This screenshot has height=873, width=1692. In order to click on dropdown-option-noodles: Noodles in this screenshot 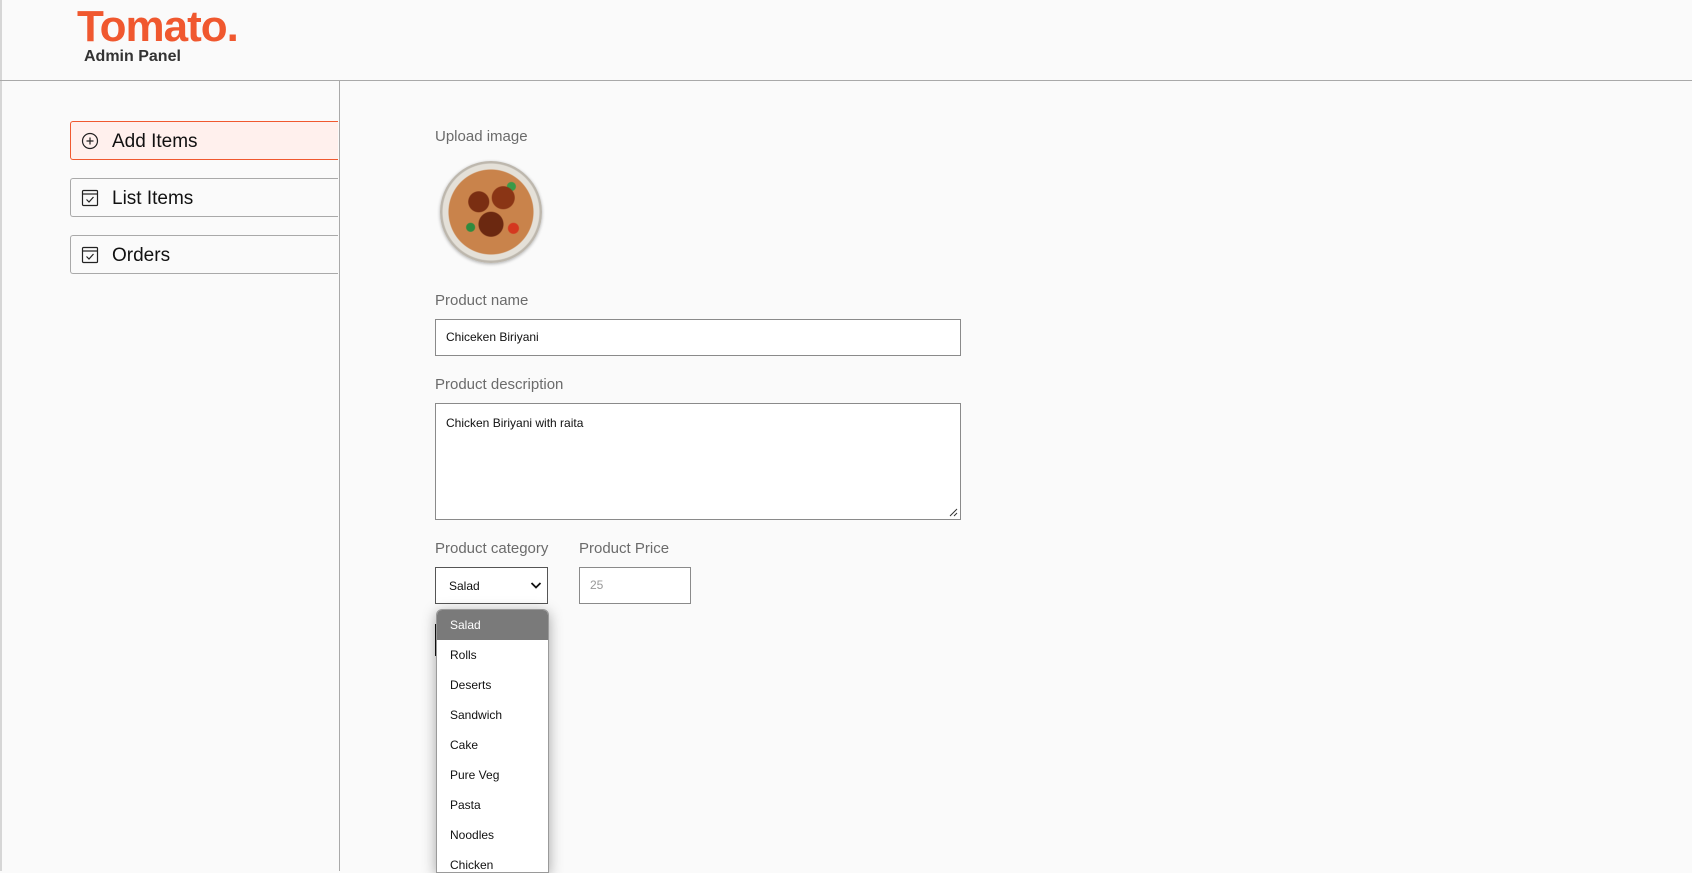, I will do `click(492, 835)`.